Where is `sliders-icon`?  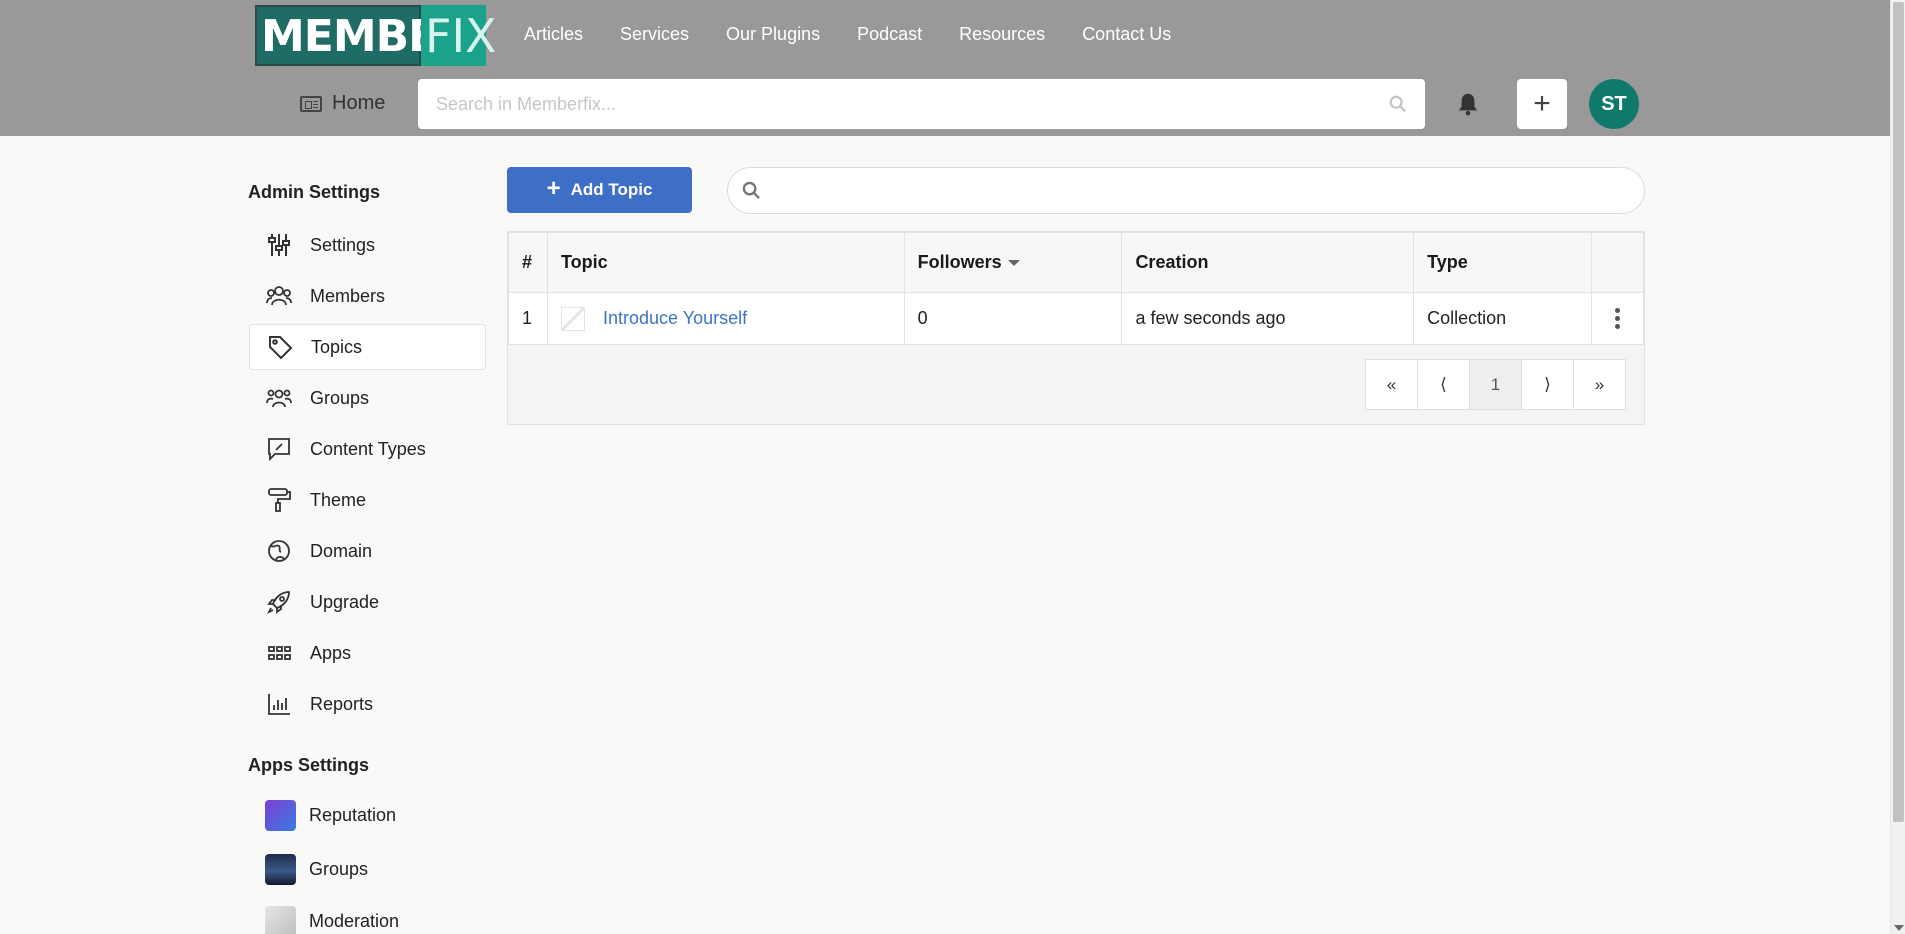
sliders-icon is located at coordinates (279, 245).